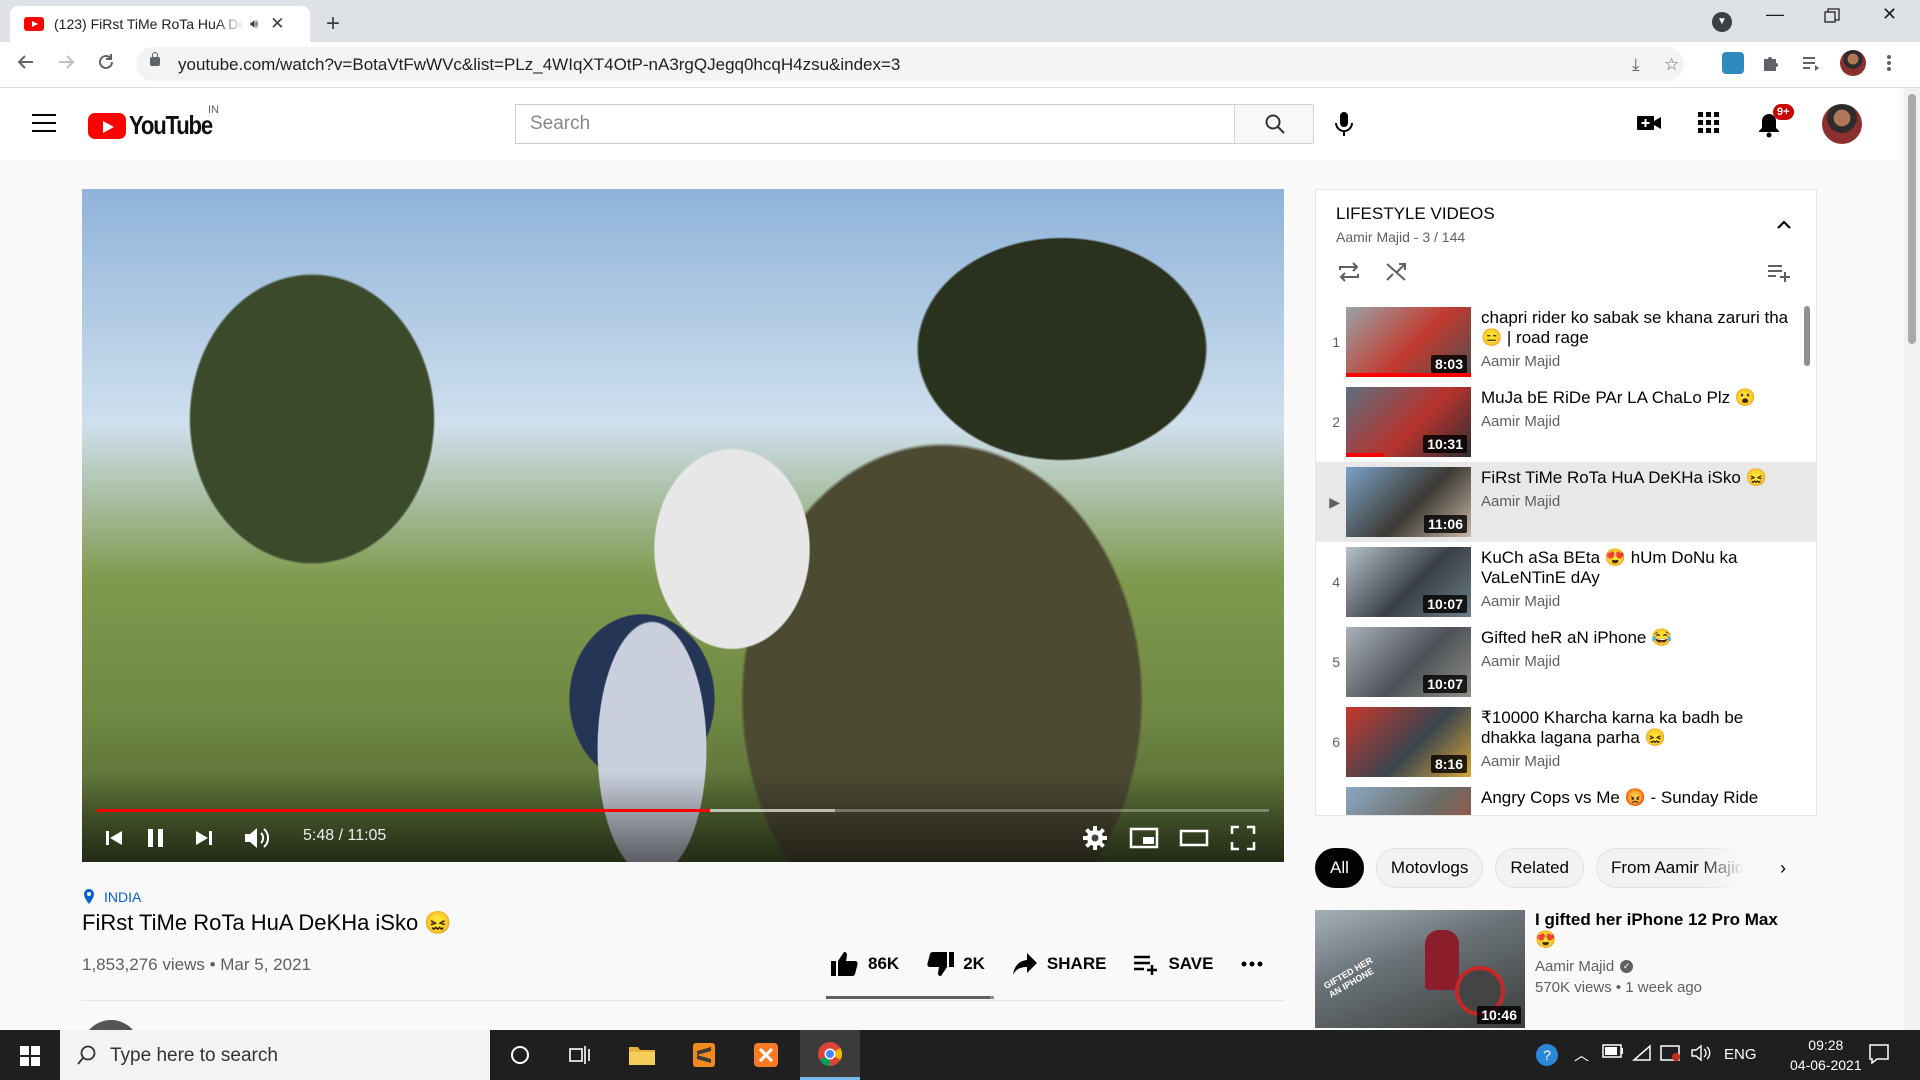  I want to click on back-button, so click(26, 62).